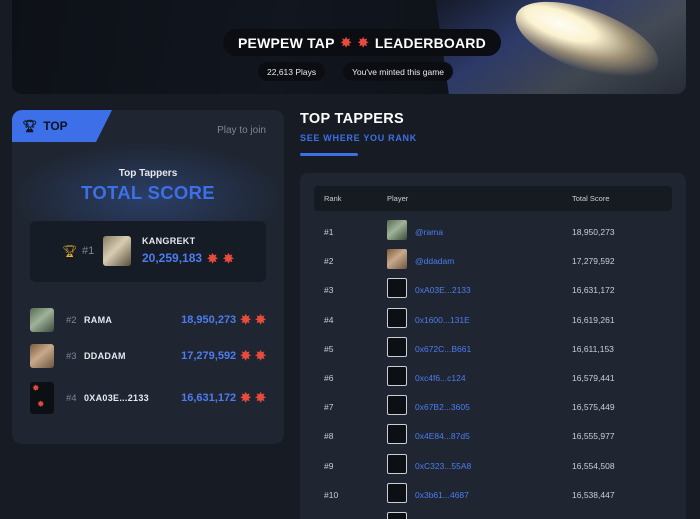  What do you see at coordinates (591, 198) in the screenshot?
I see `column-header-score: Total Score` at bounding box center [591, 198].